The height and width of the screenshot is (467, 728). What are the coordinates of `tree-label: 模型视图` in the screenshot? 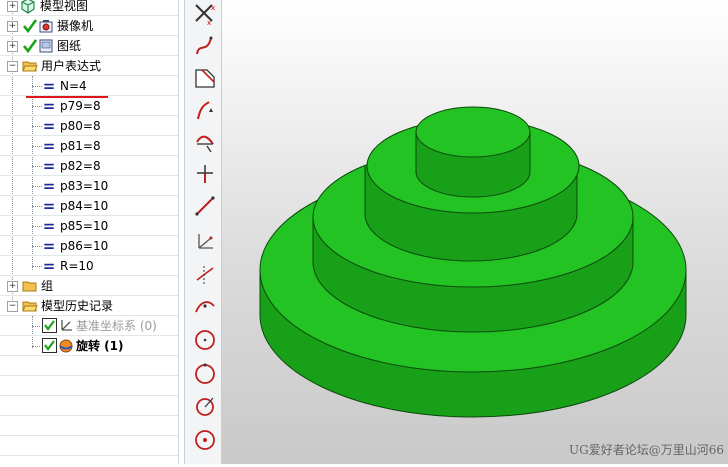 It's located at (64, 6).